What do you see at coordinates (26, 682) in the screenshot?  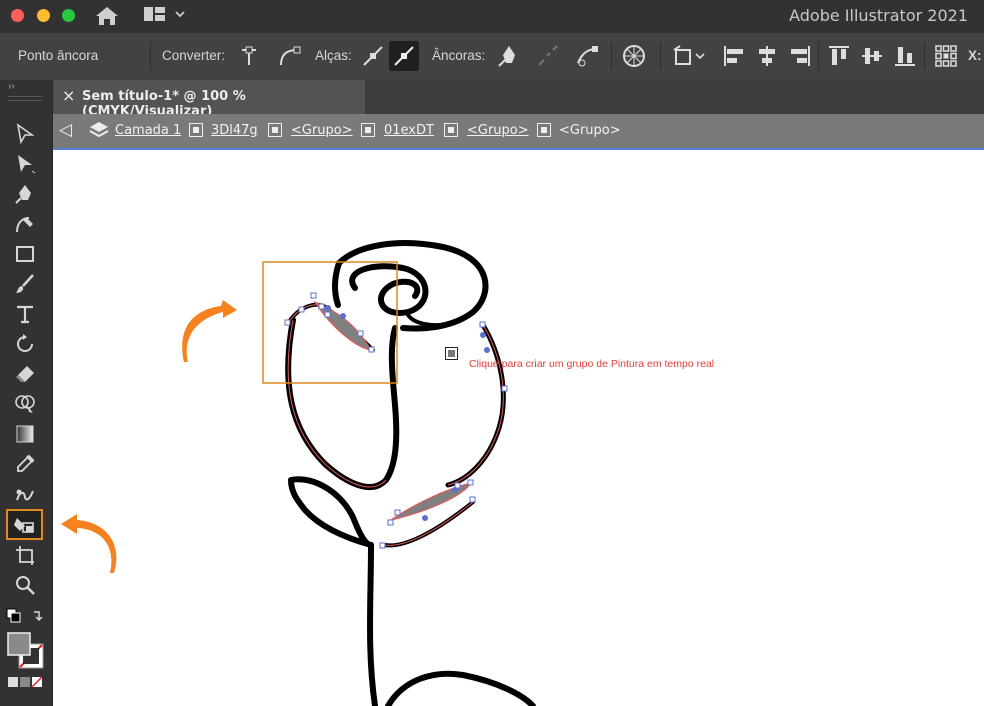 I see `color-mode-icons` at bounding box center [26, 682].